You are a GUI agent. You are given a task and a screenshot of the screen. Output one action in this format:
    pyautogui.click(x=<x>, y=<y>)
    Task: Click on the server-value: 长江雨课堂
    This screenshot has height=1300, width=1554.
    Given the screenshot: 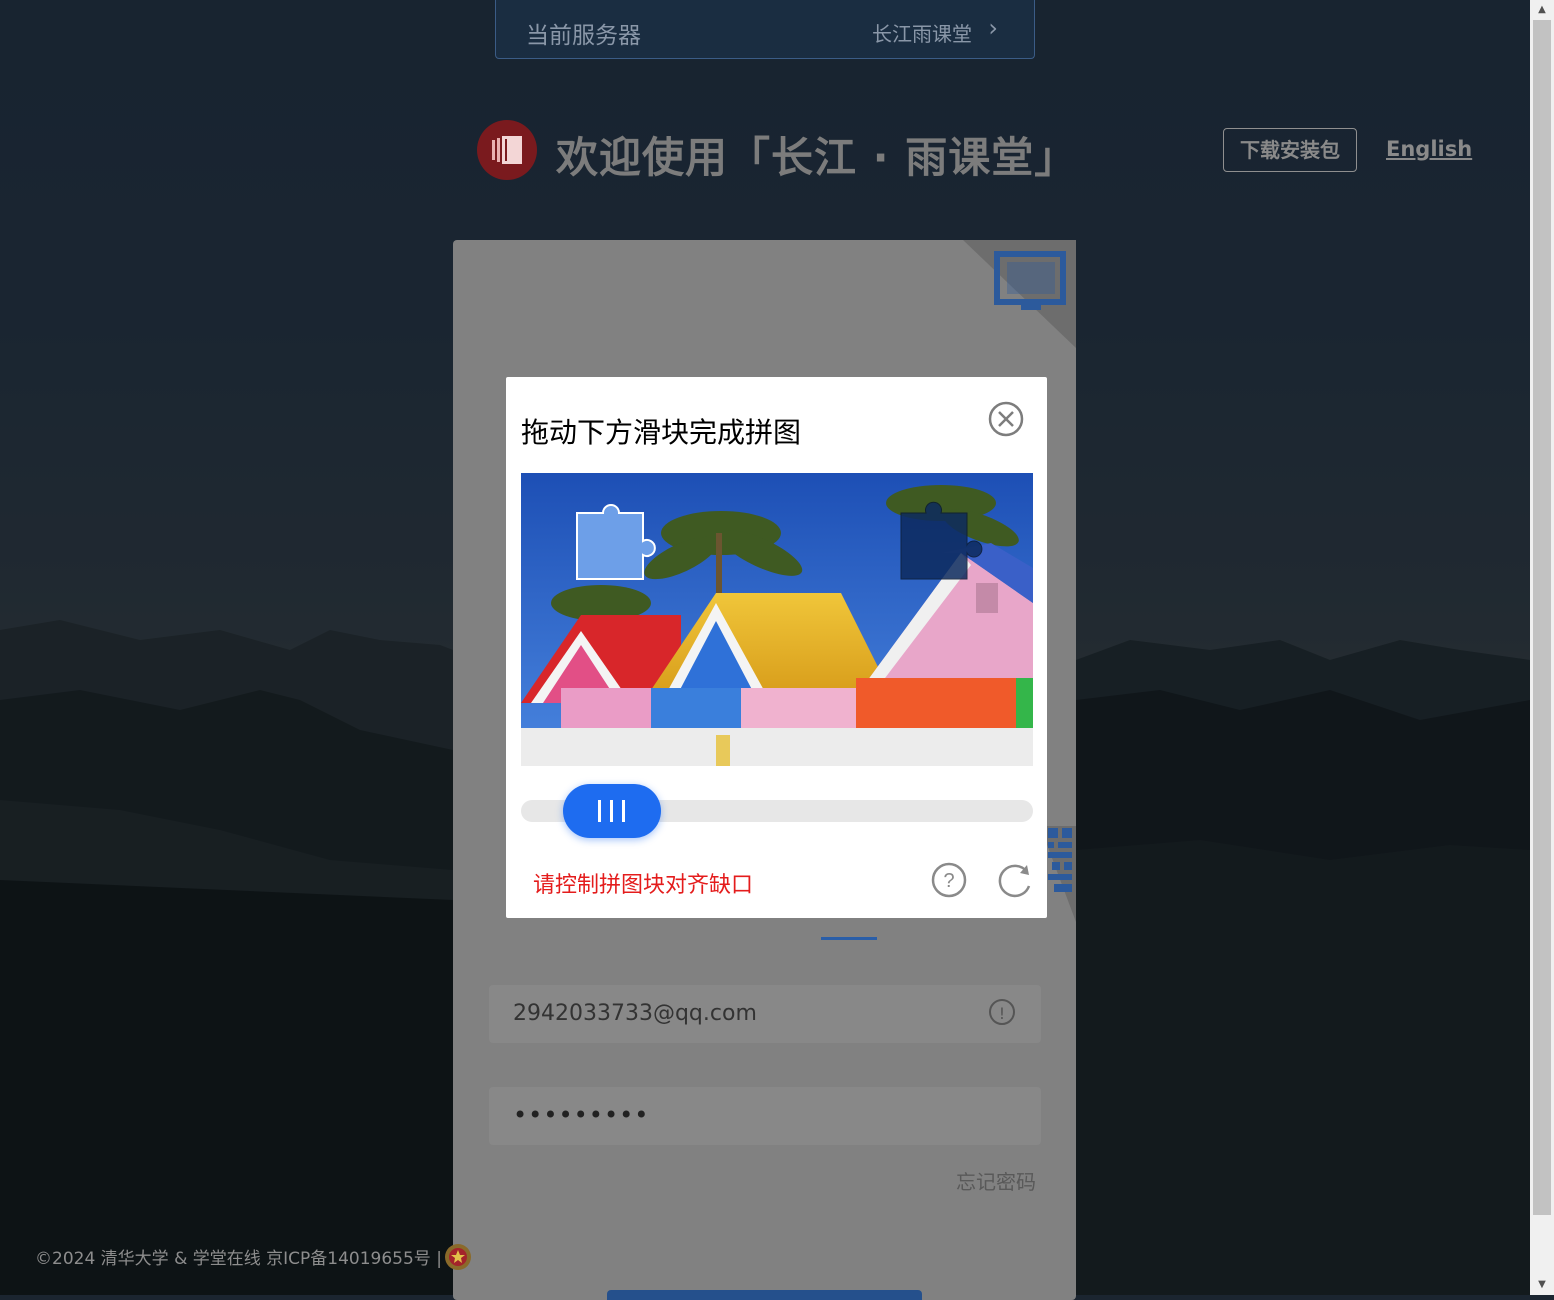 What is the action you would take?
    pyautogui.click(x=922, y=34)
    